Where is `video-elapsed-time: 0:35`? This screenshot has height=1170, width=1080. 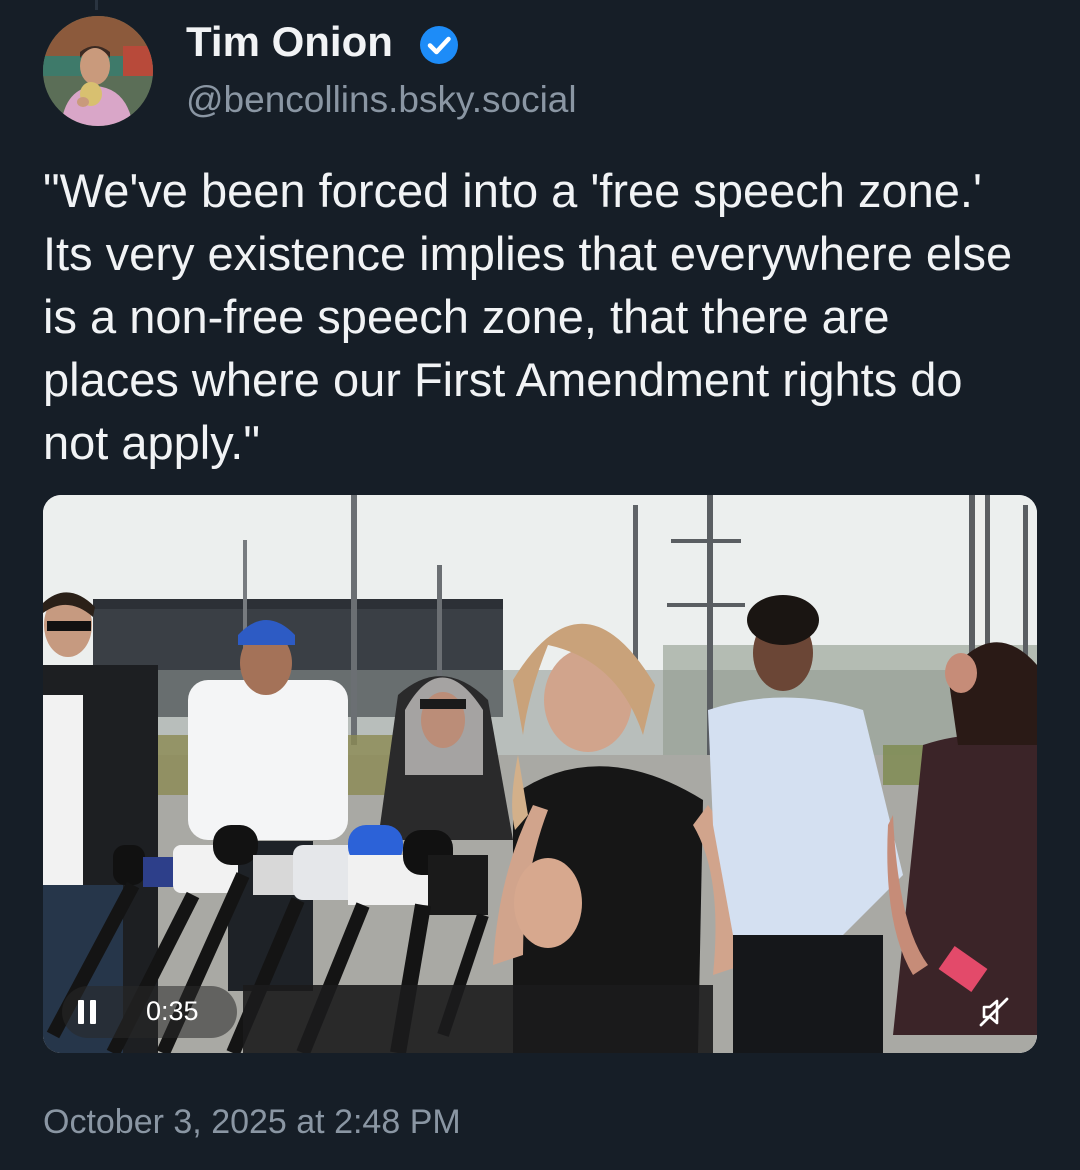 video-elapsed-time: 0:35 is located at coordinates (172, 1011).